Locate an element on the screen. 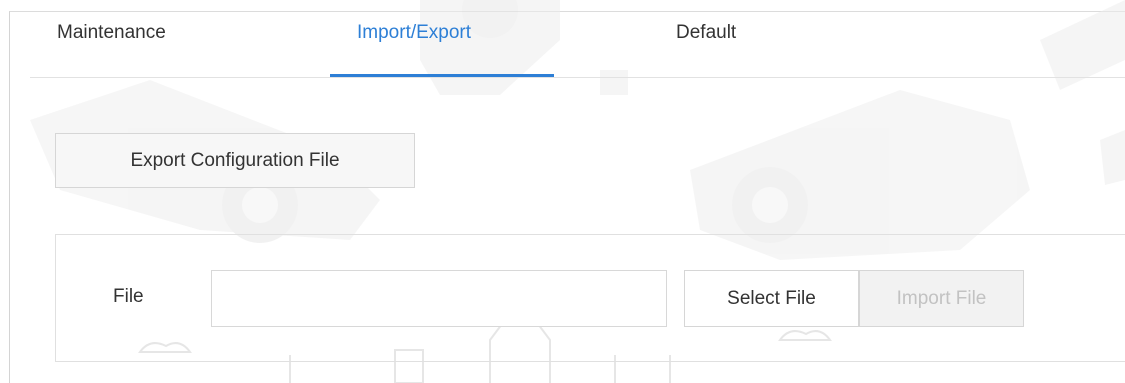  active-tab-indicator is located at coordinates (442, 75).